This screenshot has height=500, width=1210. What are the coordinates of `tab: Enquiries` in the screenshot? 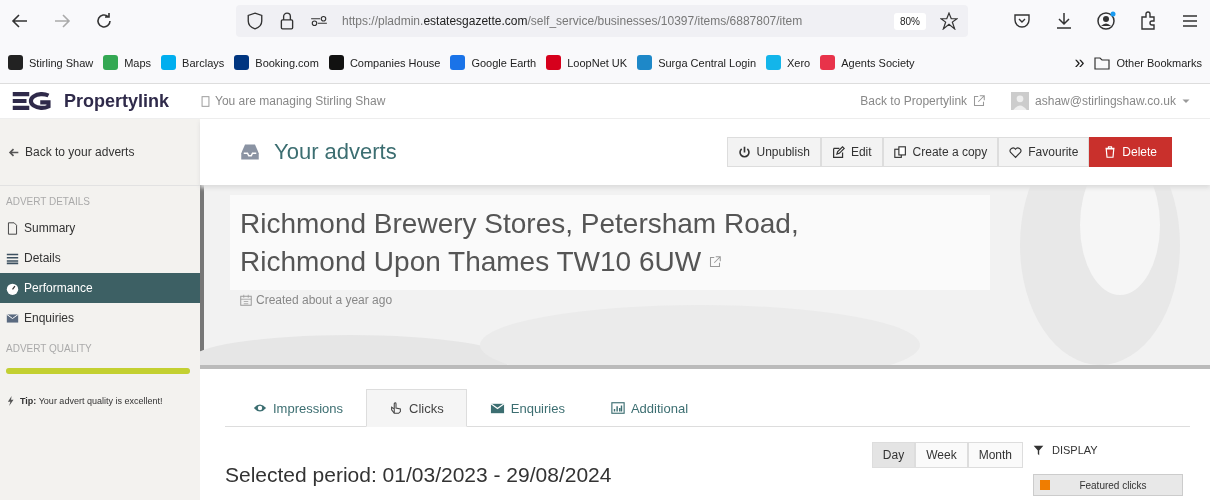 It's located at (527, 408).